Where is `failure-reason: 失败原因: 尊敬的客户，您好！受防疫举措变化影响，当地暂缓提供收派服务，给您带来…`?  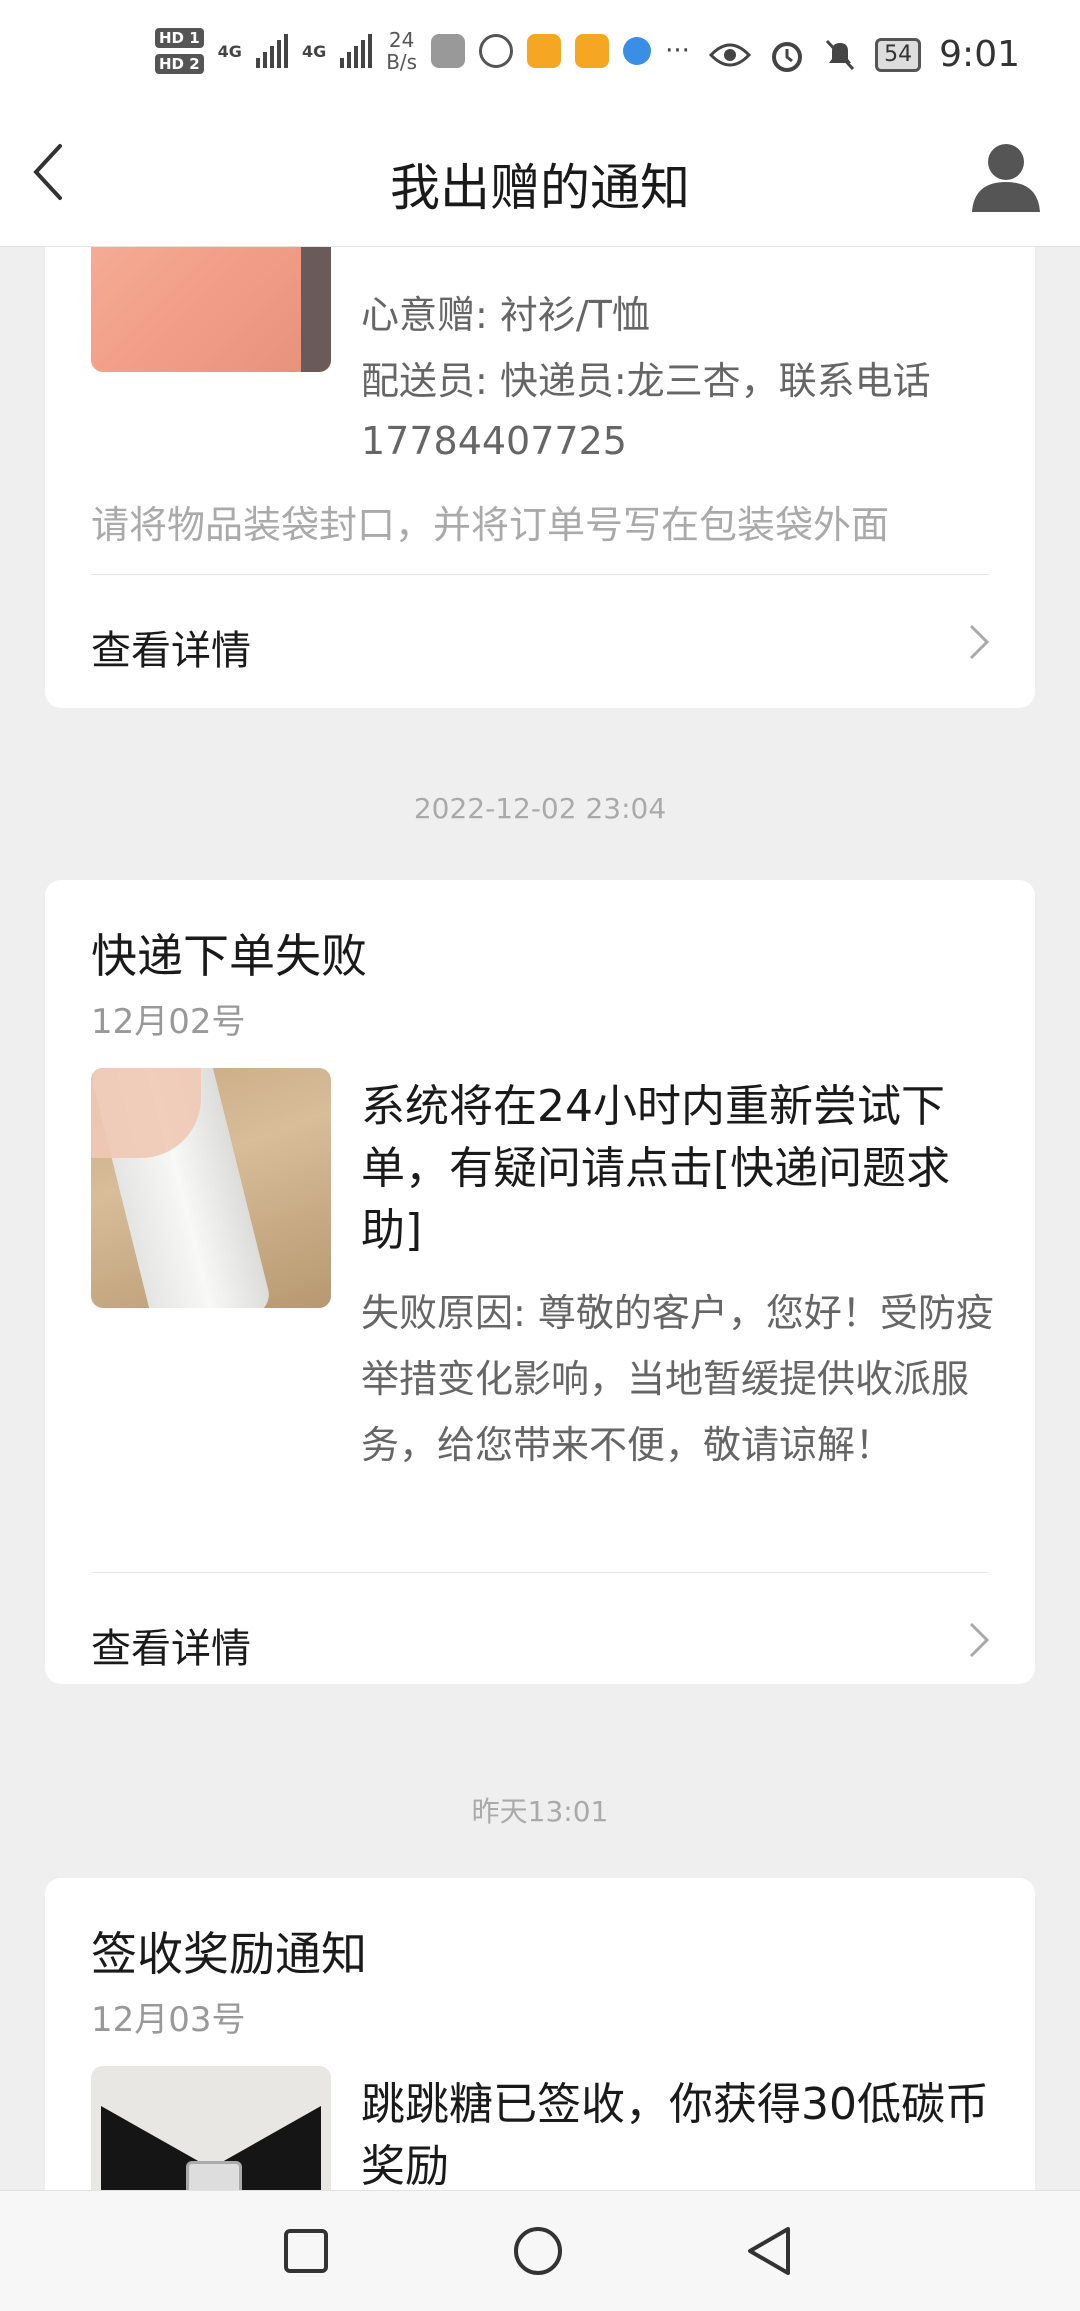 failure-reason: 失败原因: 尊敬的客户，您好！受防疫举措变化影响，当地暂缓提供收派服务，给您带来… is located at coordinates (677, 1379).